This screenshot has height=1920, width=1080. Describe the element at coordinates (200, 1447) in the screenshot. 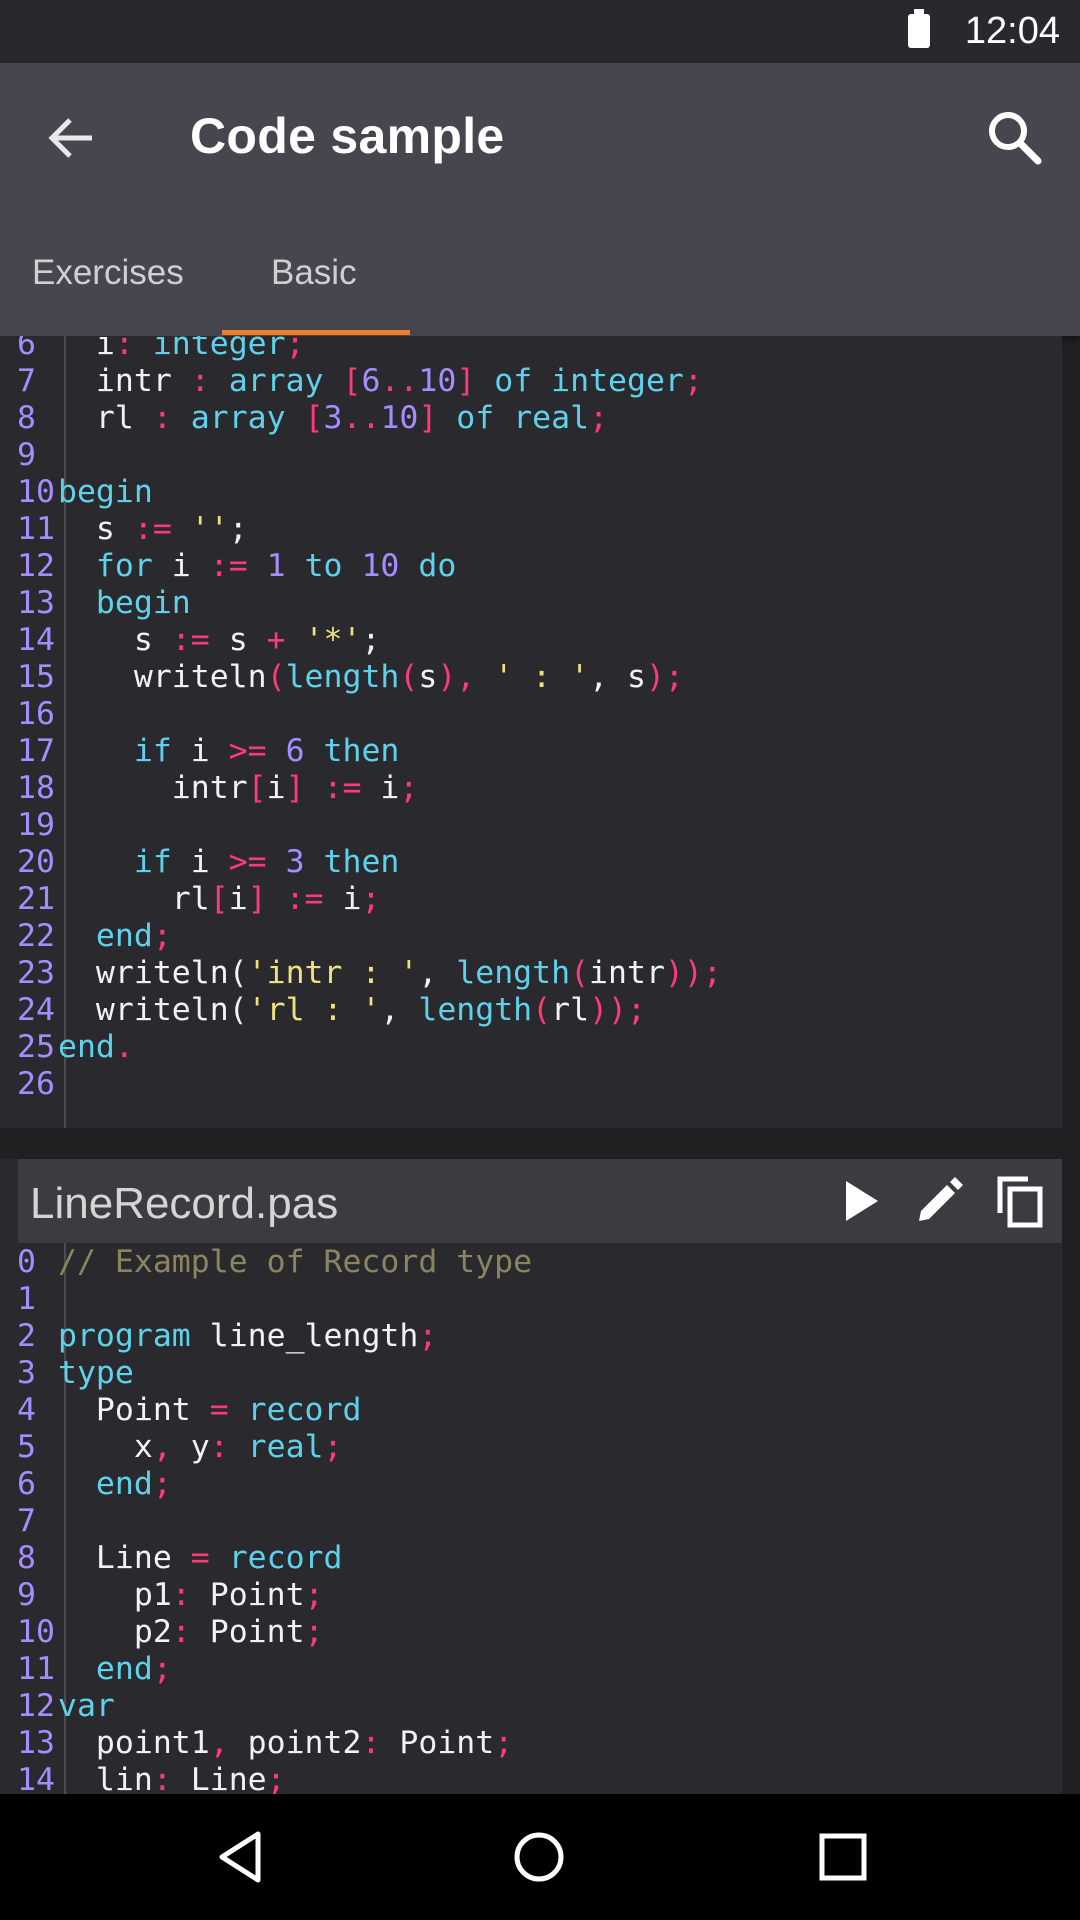

I see `code-text: x, y: real;` at that location.